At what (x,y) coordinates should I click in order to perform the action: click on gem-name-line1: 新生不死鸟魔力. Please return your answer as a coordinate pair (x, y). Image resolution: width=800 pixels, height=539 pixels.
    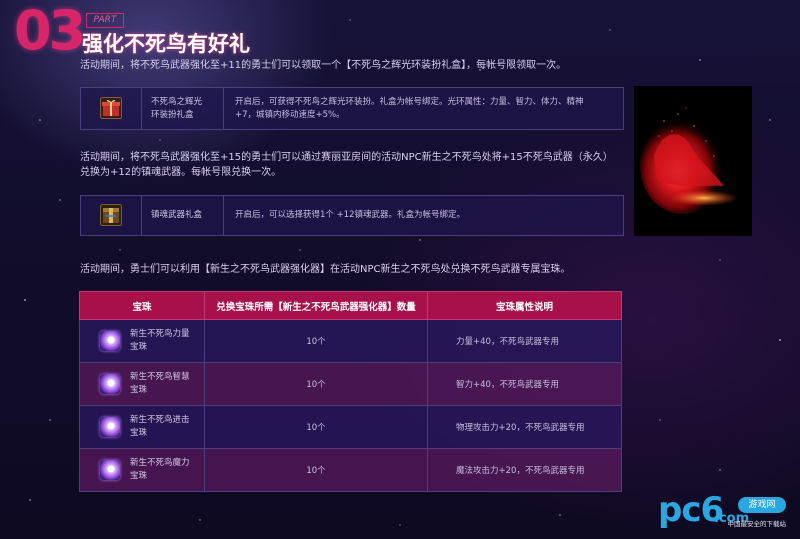
    Looking at the image, I should click on (160, 463).